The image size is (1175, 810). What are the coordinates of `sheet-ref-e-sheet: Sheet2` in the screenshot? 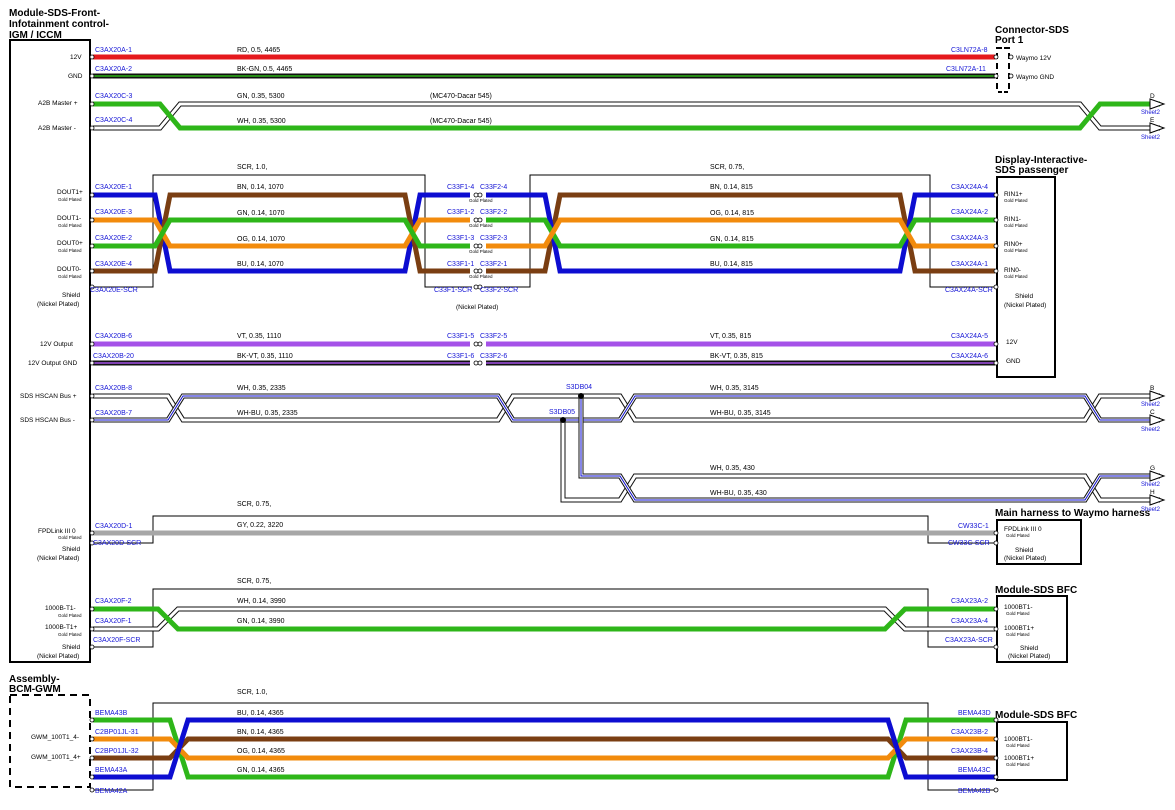 It's located at (1151, 138).